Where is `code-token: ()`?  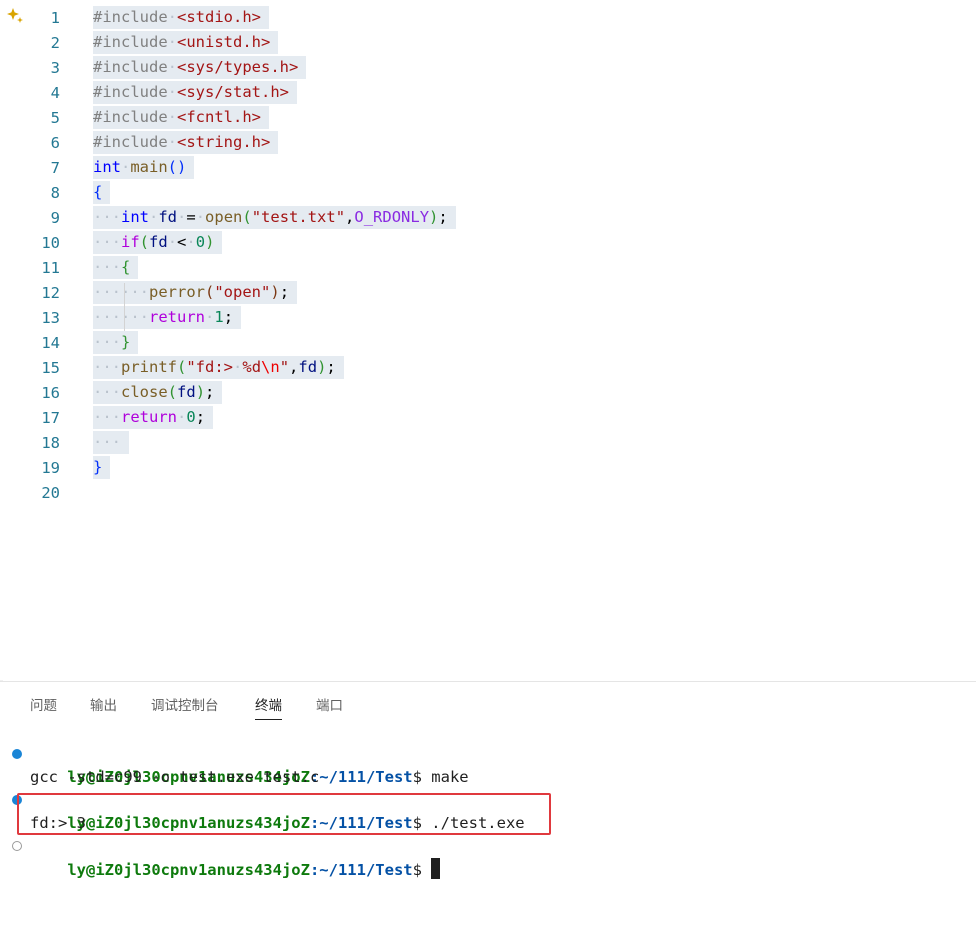
code-token: () is located at coordinates (177, 167).